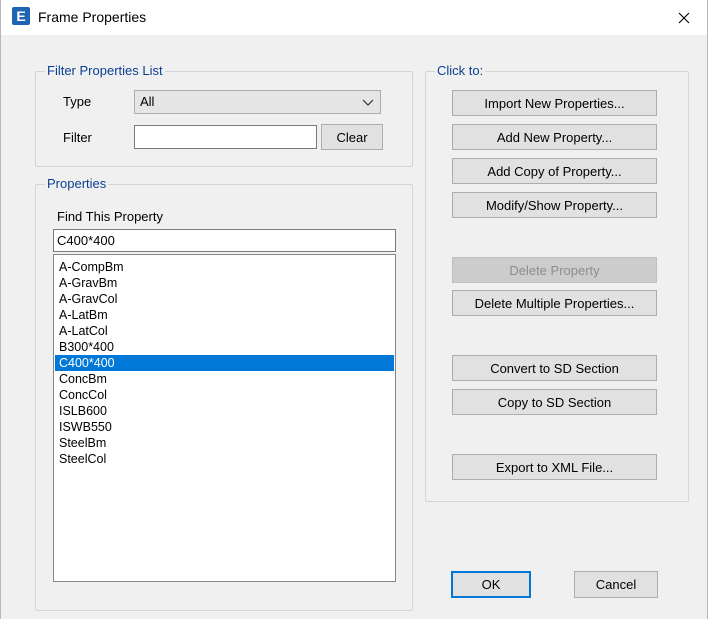  Describe the element at coordinates (224, 267) in the screenshot. I see `list-item: A-CompBm` at that location.